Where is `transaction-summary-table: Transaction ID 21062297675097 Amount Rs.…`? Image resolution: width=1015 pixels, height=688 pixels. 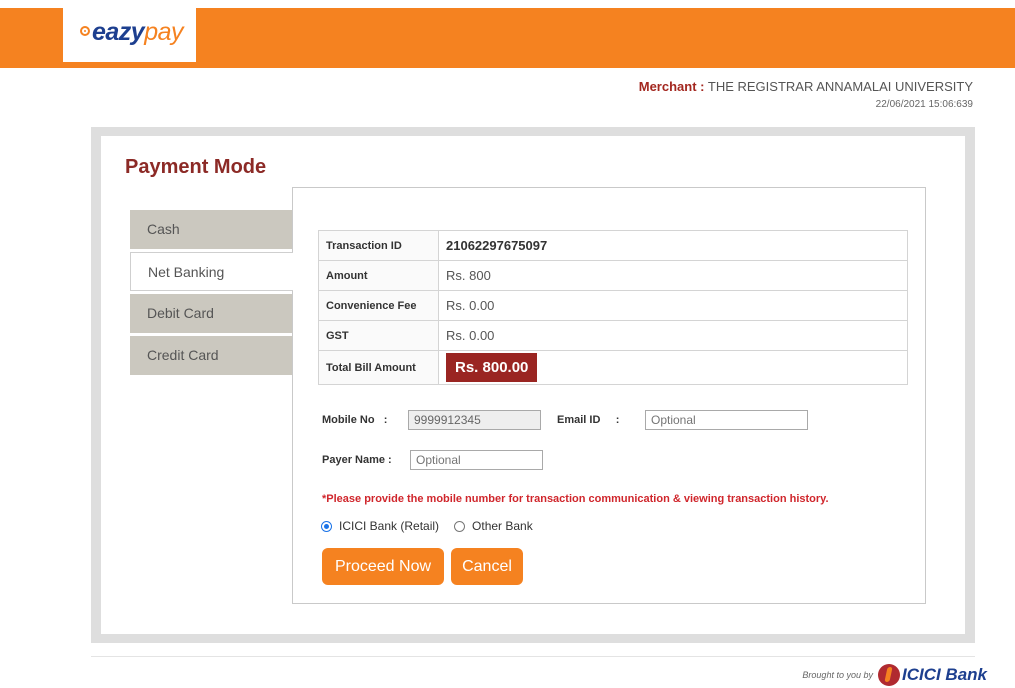 transaction-summary-table: Transaction ID 21062297675097 Amount Rs.… is located at coordinates (613, 307).